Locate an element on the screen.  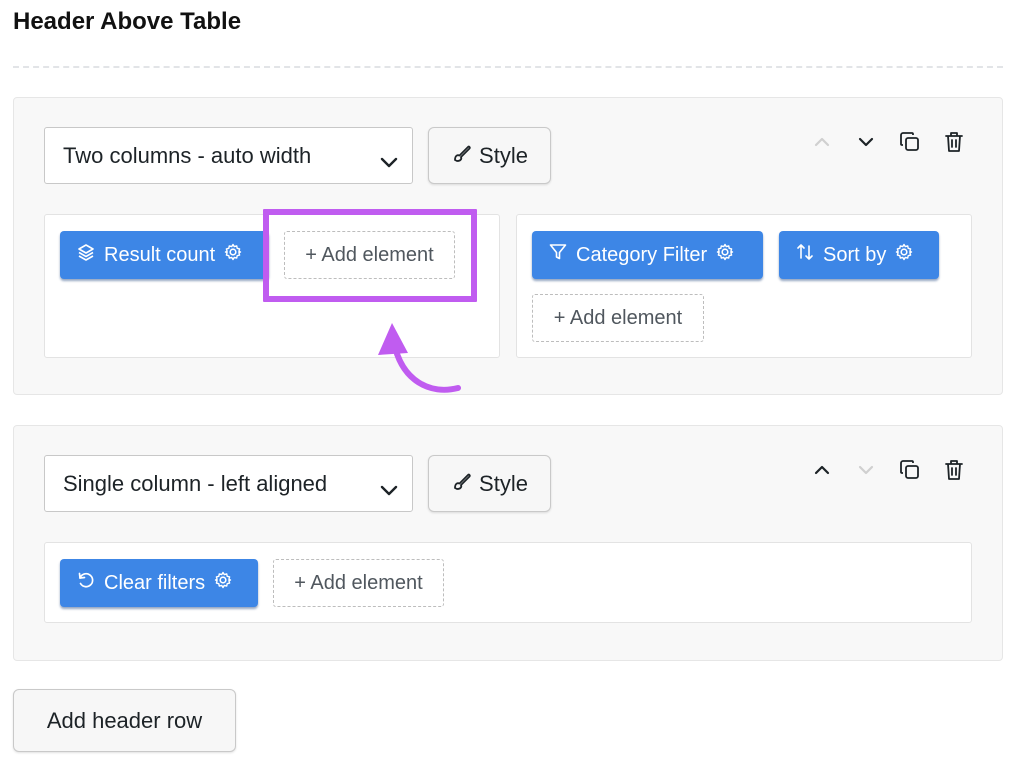
layout-select: Two columns - auto width is located at coordinates (228, 155).